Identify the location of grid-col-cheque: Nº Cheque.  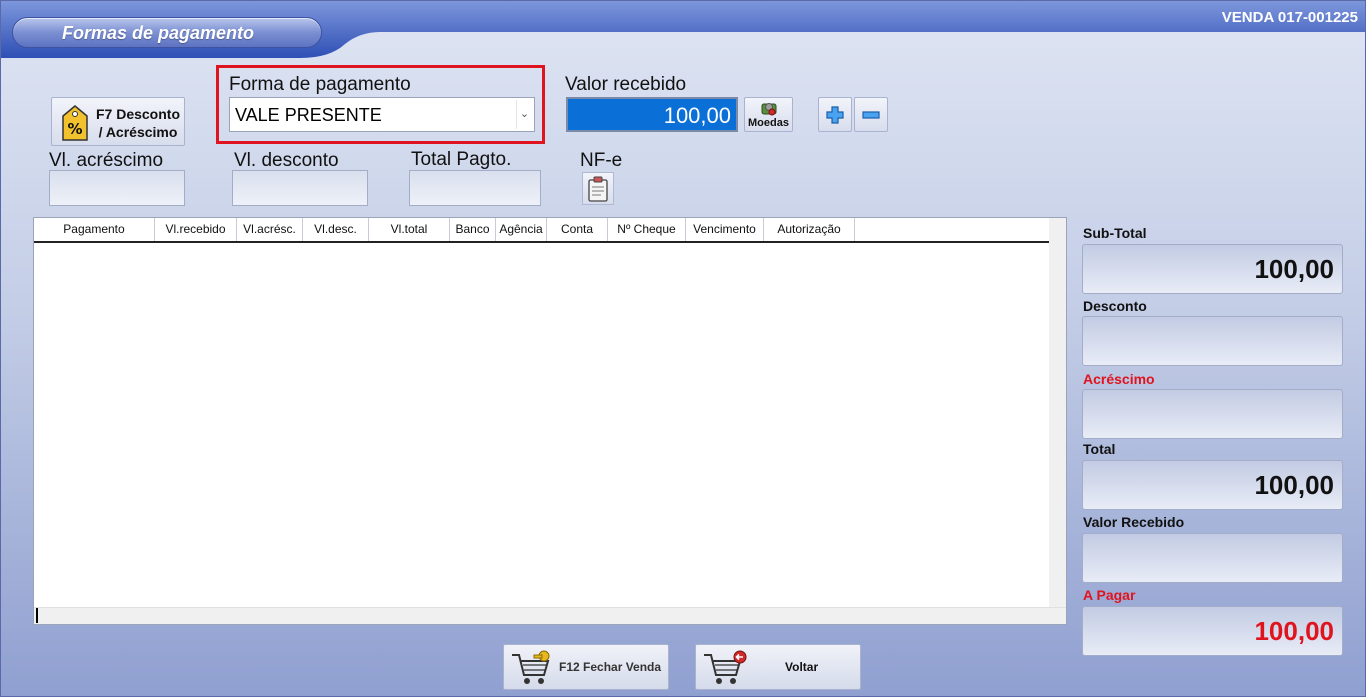
(647, 229).